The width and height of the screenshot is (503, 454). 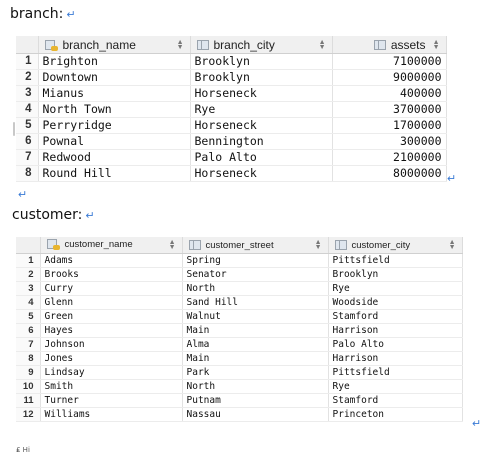 What do you see at coordinates (28, 372) in the screenshot?
I see `row-index: 9` at bounding box center [28, 372].